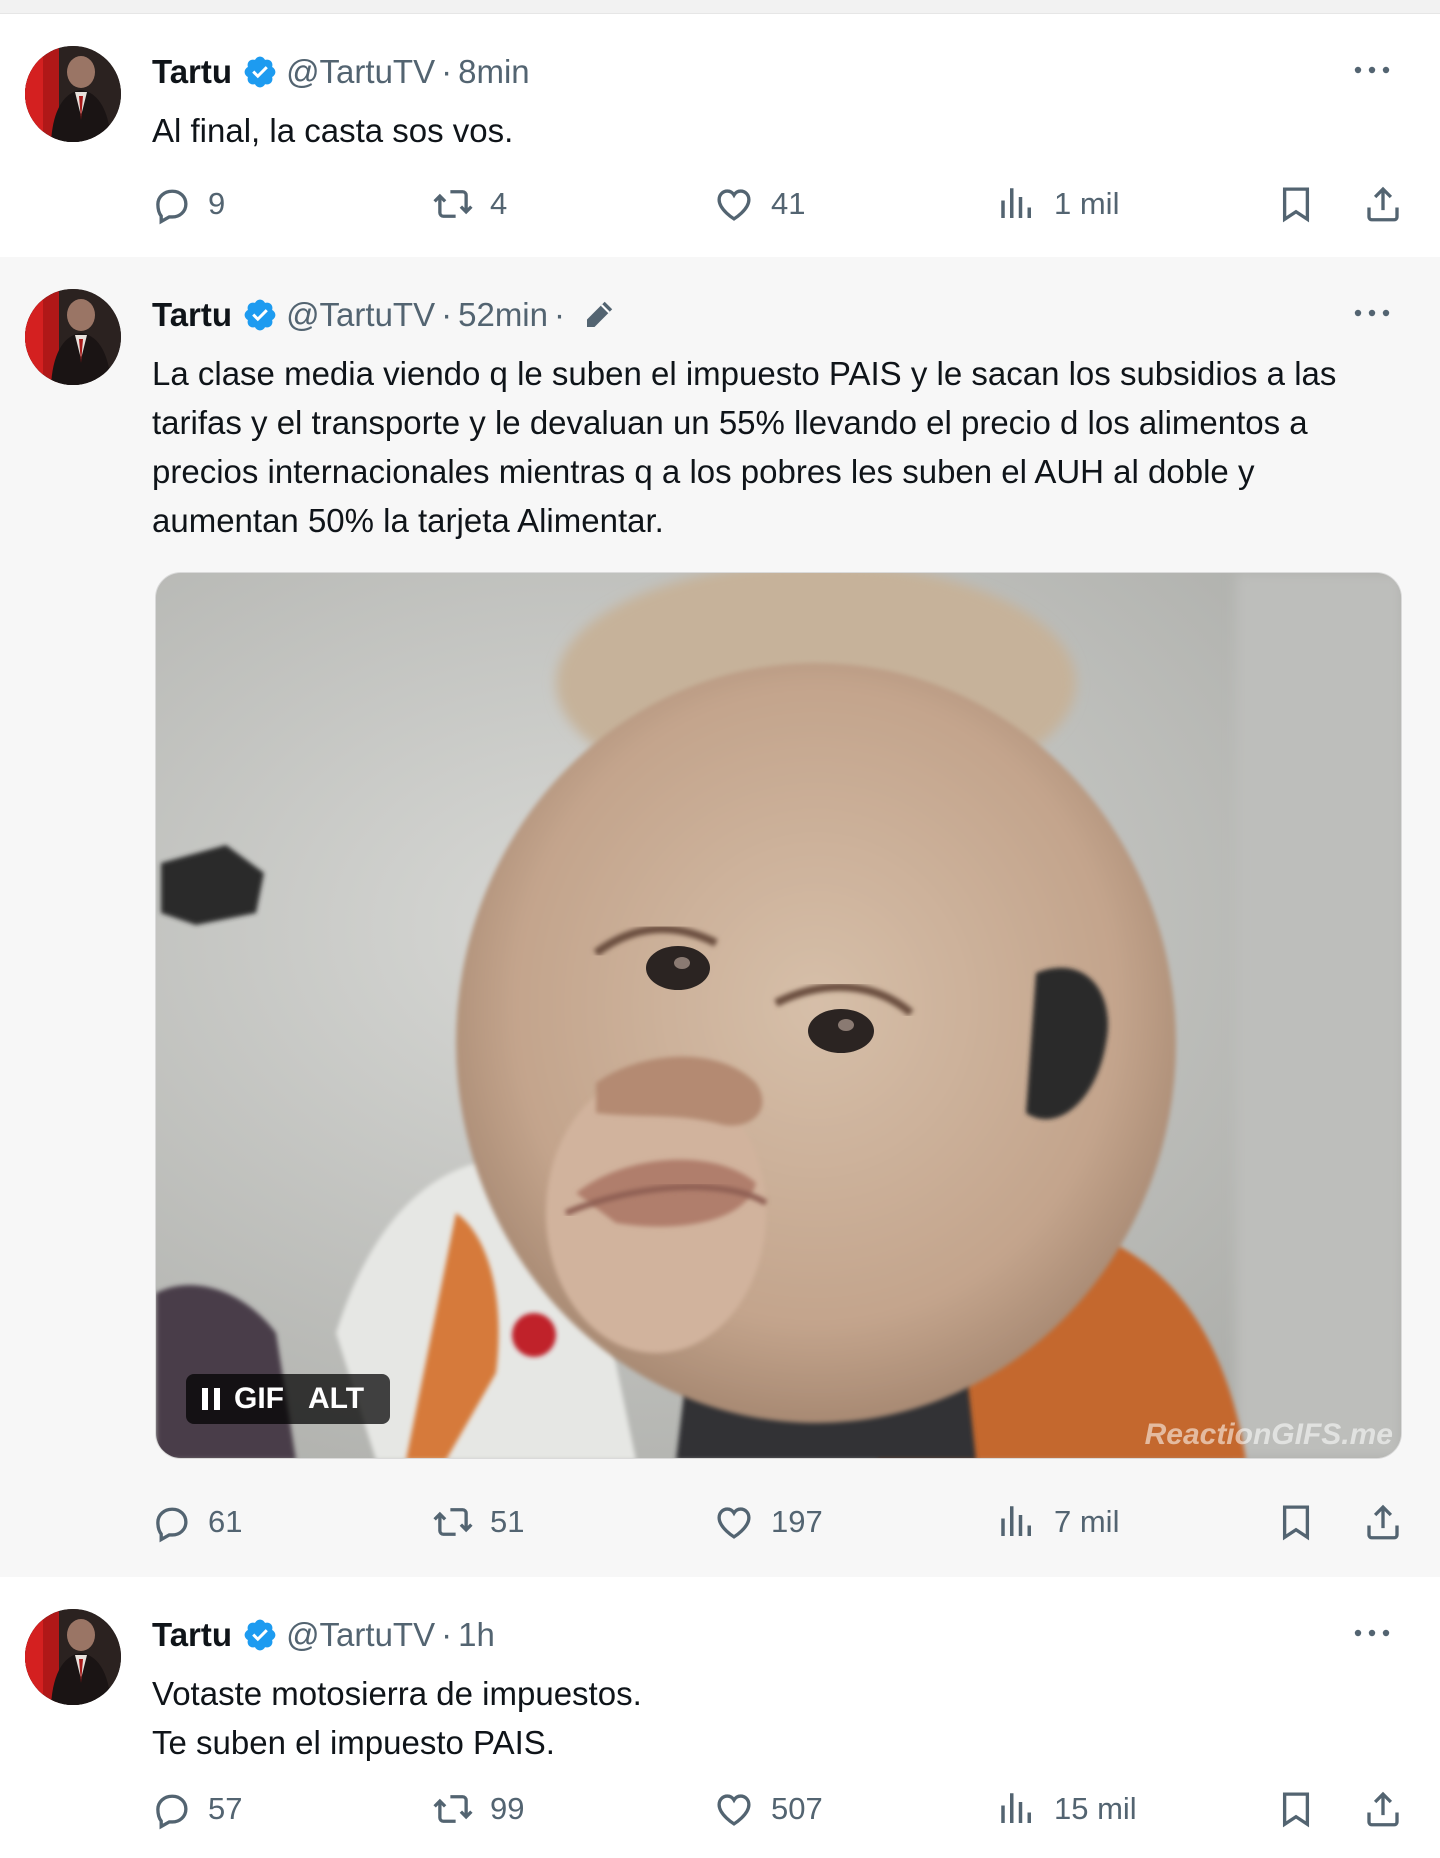  What do you see at coordinates (478, 1809) in the screenshot?
I see `retweet-button: 99` at bounding box center [478, 1809].